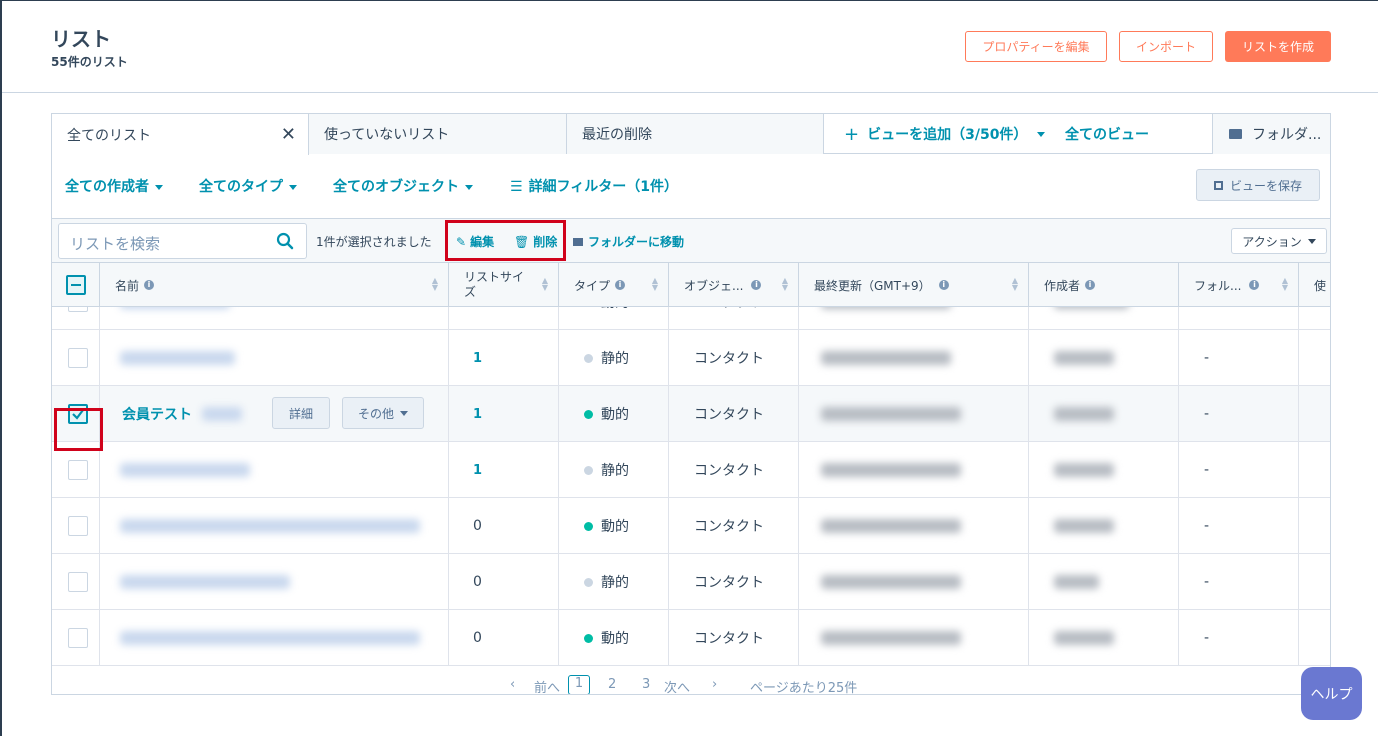 The width and height of the screenshot is (1378, 736). What do you see at coordinates (579, 684) in the screenshot?
I see `page-1-button: 1` at bounding box center [579, 684].